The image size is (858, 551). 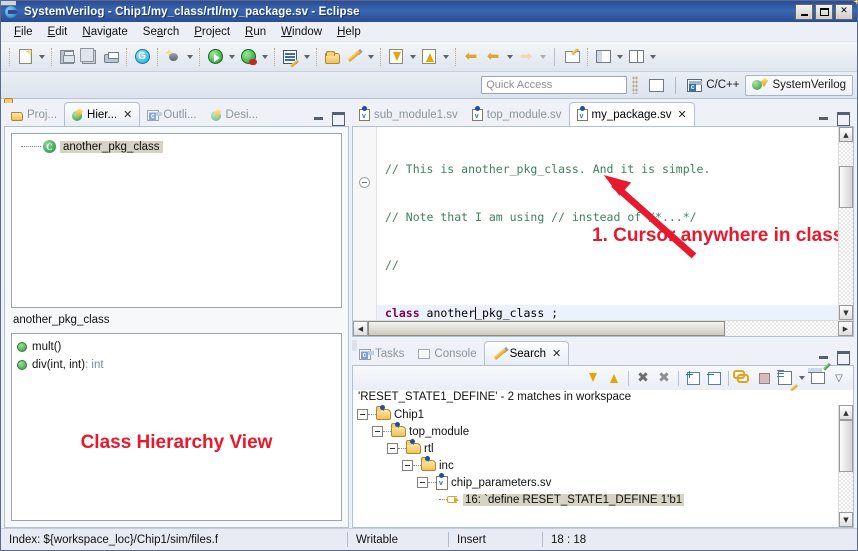 I want to click on hierarchy-tree-item: C another_pkg_class, so click(x=176, y=146).